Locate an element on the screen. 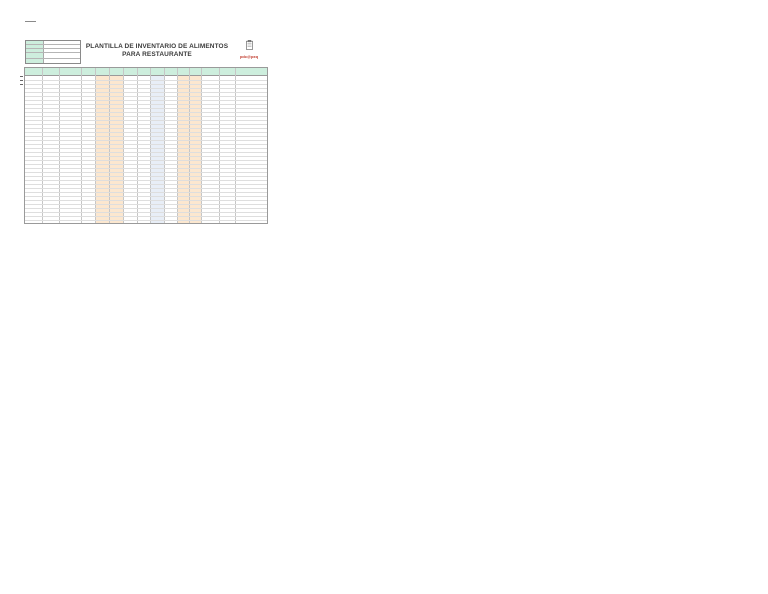 Image resolution: width=768 pixels, height=594 pixels. inventory-table is located at coordinates (146, 145).